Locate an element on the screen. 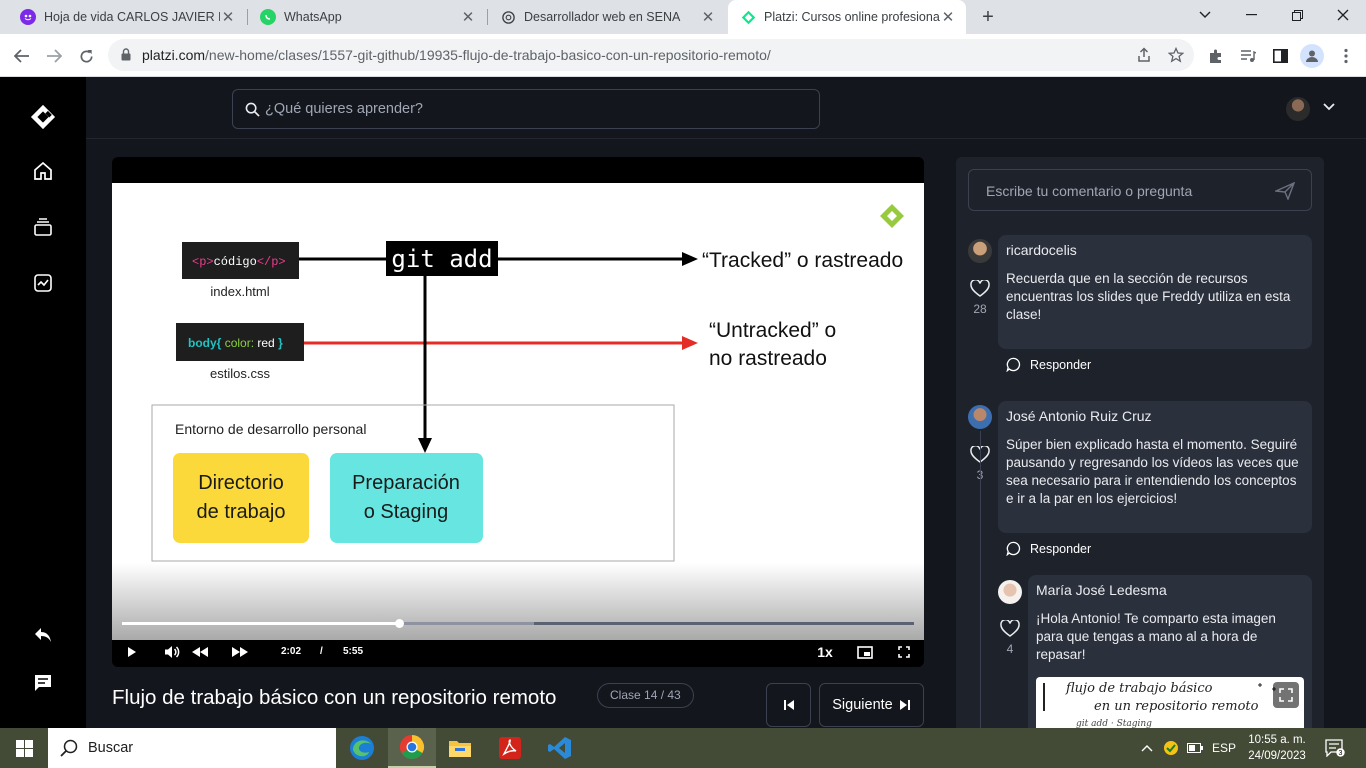 The height and width of the screenshot is (768, 1366). share-icon is located at coordinates (1144, 55).